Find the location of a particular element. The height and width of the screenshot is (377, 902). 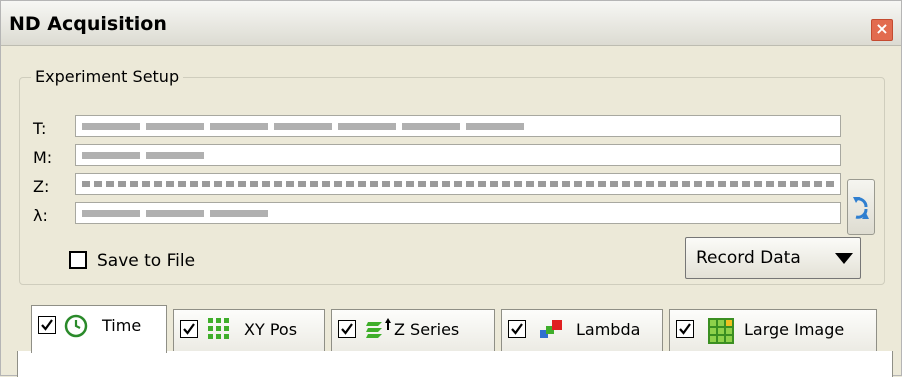

time-checkbox is located at coordinates (47, 325).